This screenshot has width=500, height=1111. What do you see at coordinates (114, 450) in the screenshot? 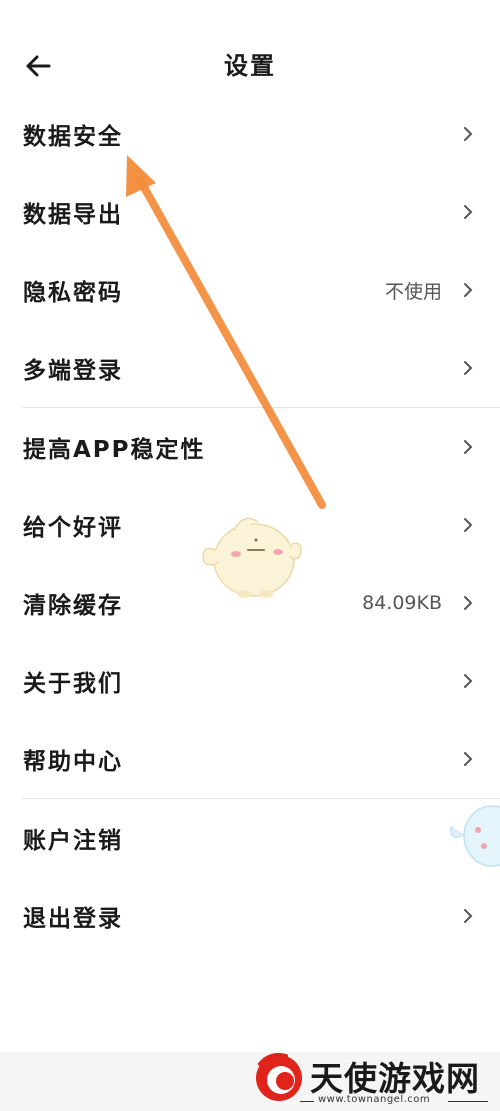
I see `row-label: 提高APP稳定性` at bounding box center [114, 450].